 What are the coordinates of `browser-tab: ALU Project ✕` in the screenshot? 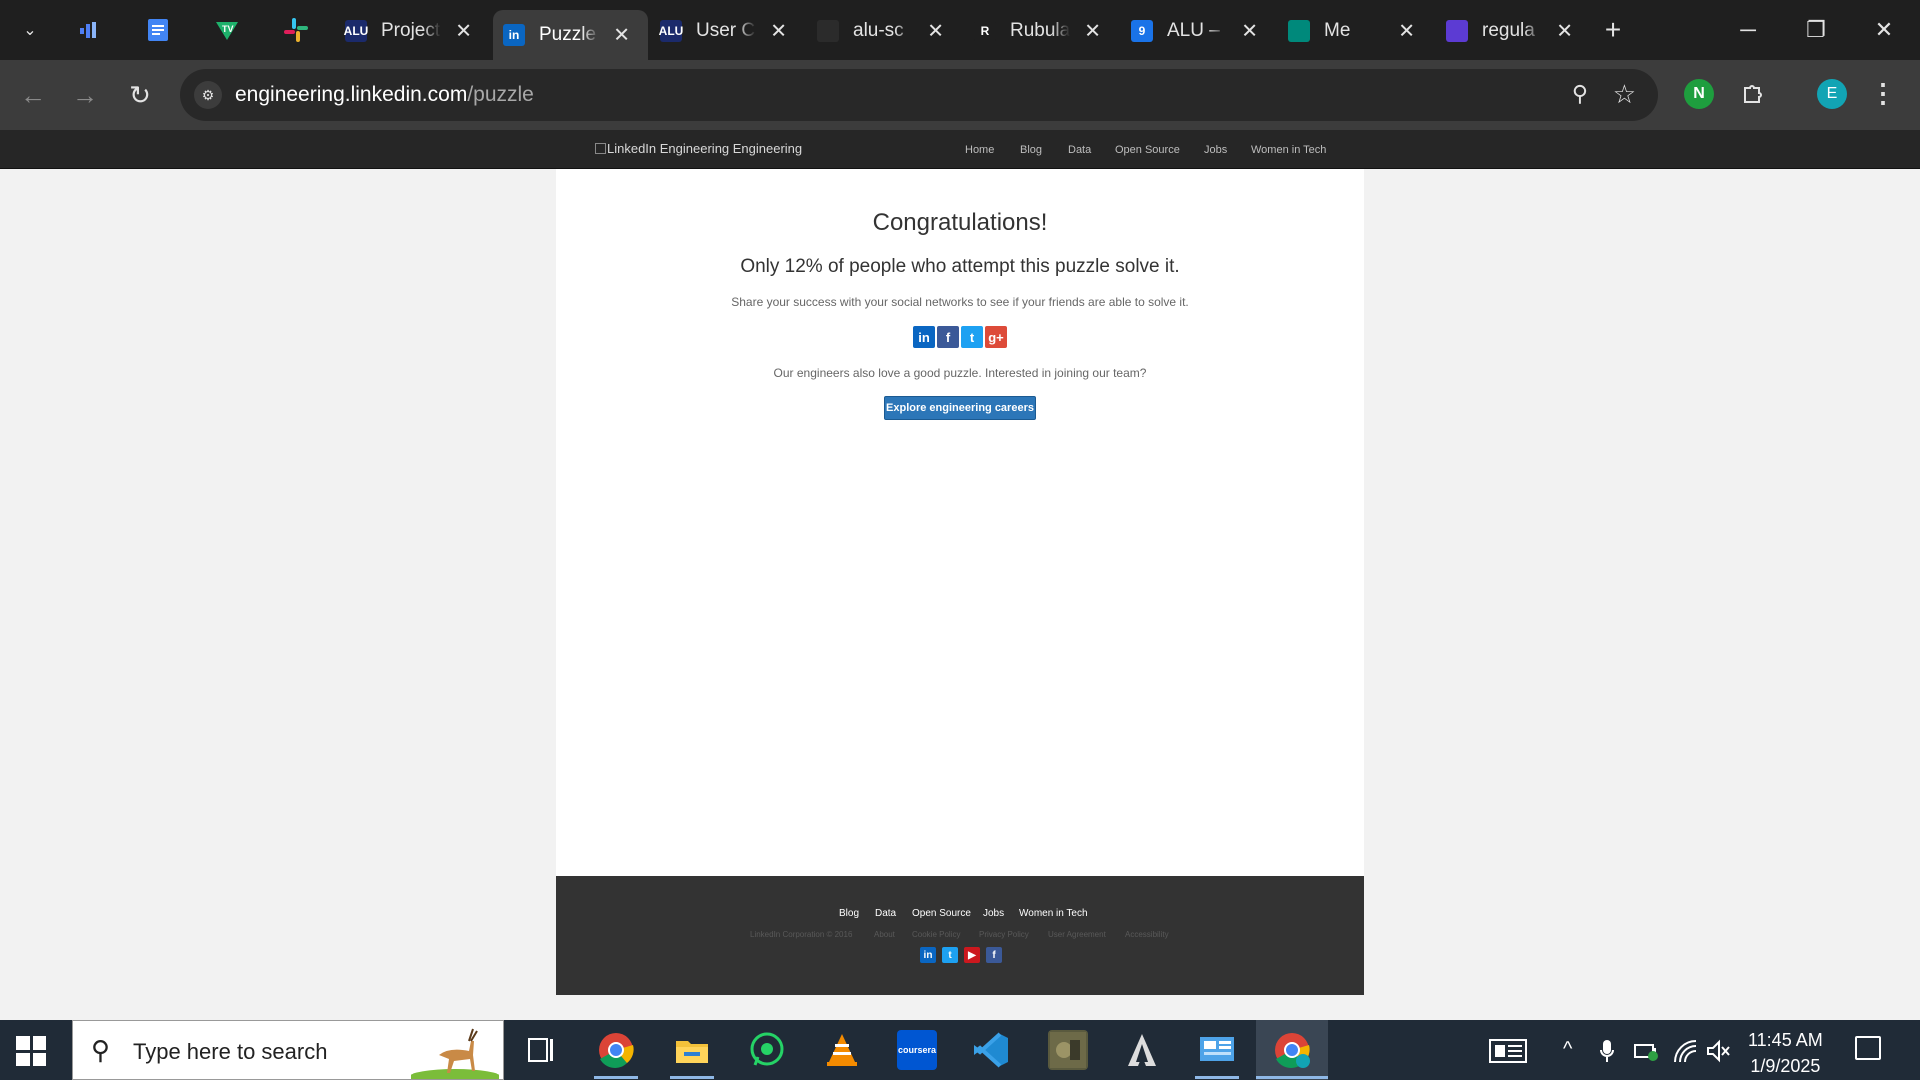 It's located at (412, 31).